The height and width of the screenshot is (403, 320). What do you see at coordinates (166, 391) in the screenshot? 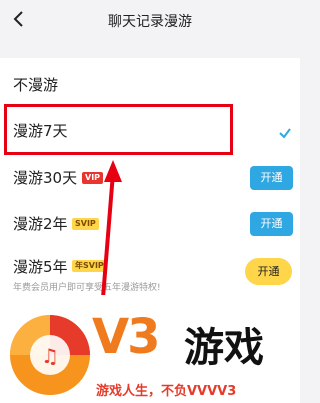
I see `brand-slogan: 游戏人生，不负VVVV3` at bounding box center [166, 391].